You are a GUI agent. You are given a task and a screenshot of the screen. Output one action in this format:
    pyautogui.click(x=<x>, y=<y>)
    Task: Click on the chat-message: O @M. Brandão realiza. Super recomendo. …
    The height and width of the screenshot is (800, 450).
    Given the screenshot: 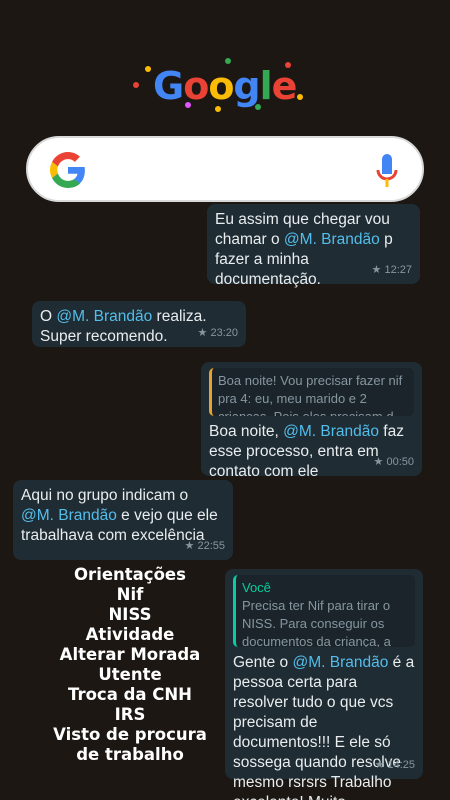 What is the action you would take?
    pyautogui.click(x=139, y=324)
    